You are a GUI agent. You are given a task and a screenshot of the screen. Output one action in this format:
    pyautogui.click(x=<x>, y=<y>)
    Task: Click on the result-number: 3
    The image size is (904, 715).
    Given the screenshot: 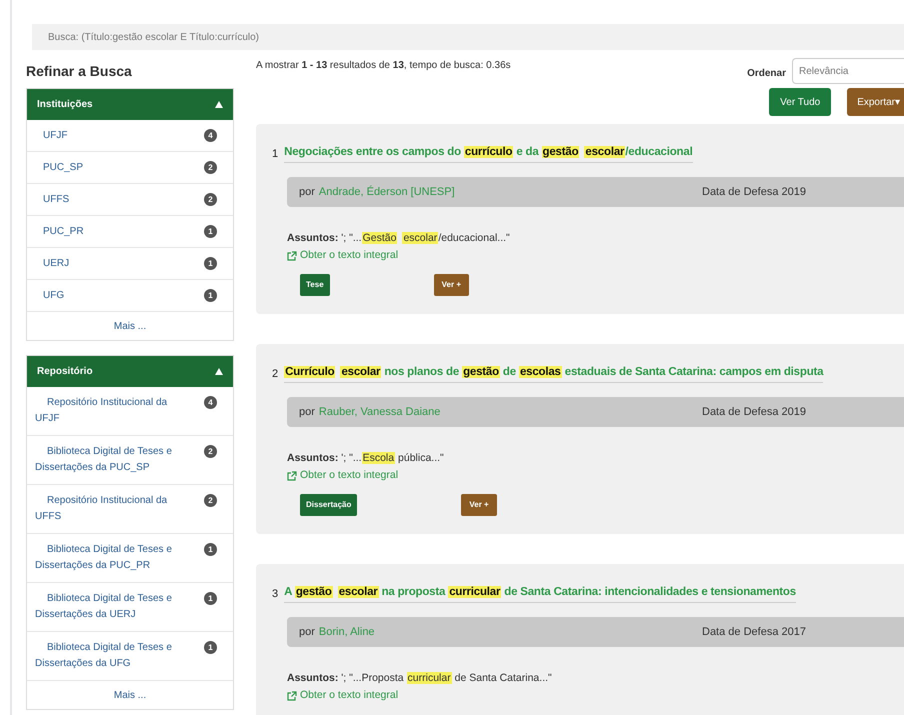 What is the action you would take?
    pyautogui.click(x=275, y=594)
    